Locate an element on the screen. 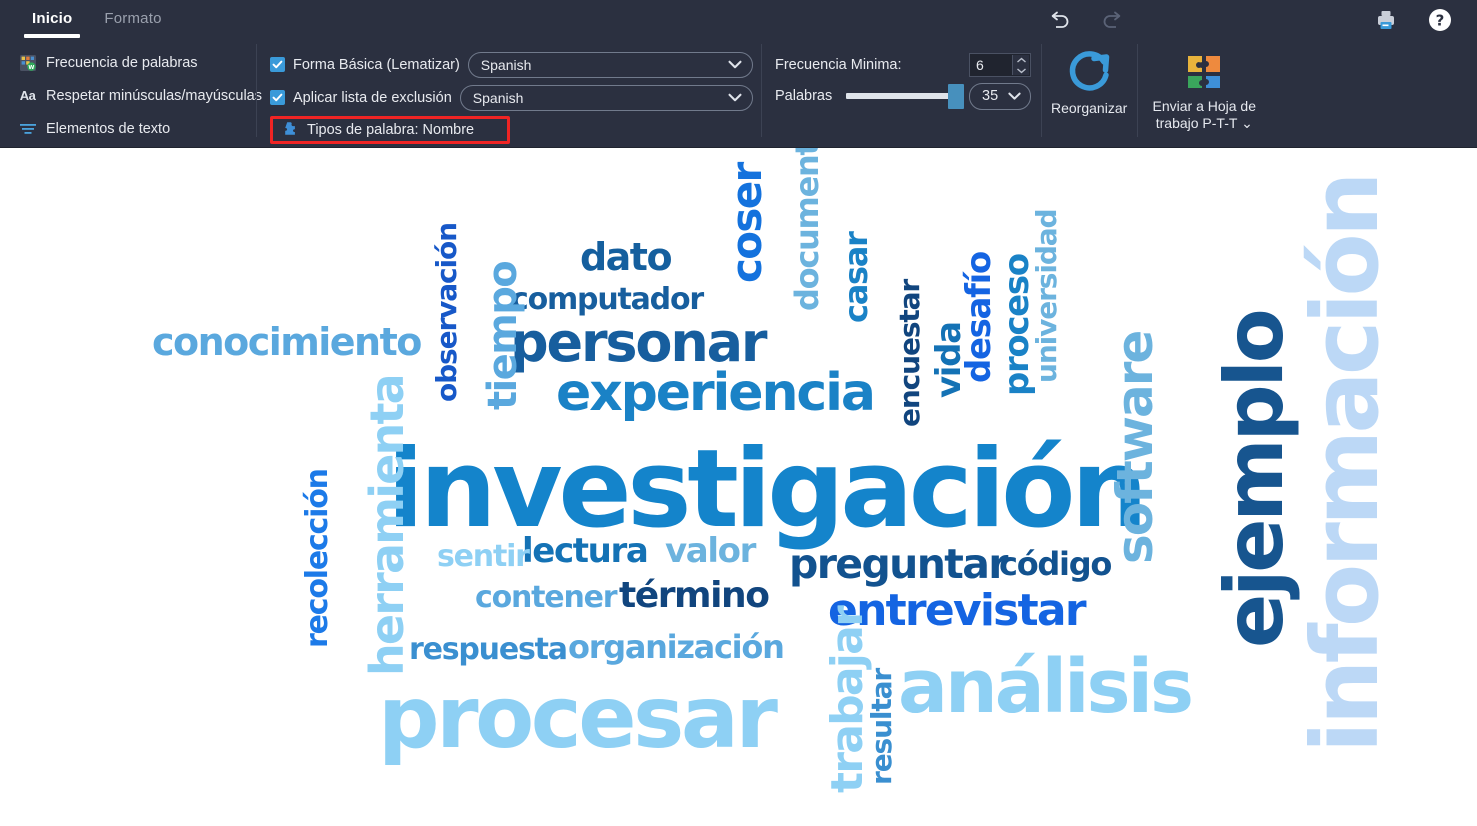 The image size is (1477, 826). cloud-word: lectura is located at coordinates (585, 551).